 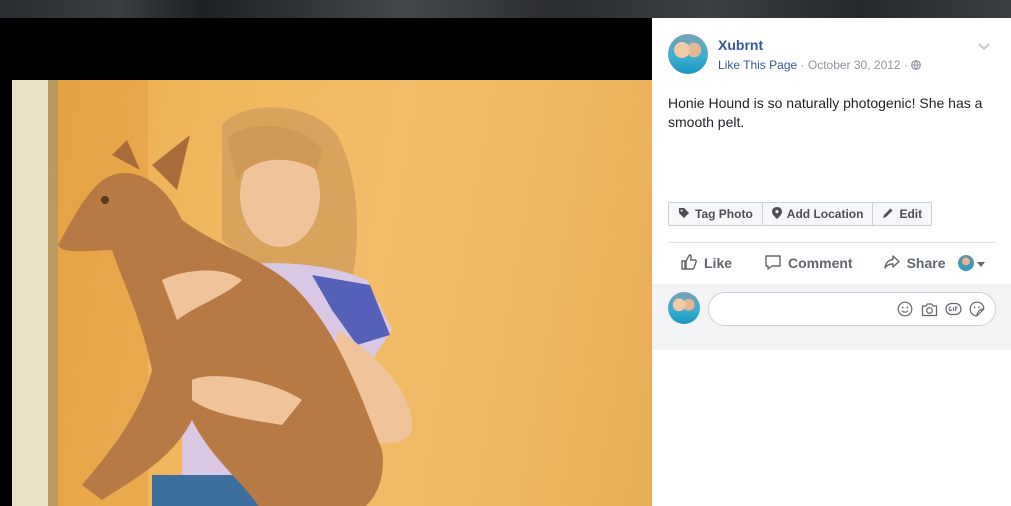 I want to click on globe-icon, so click(x=916, y=66).